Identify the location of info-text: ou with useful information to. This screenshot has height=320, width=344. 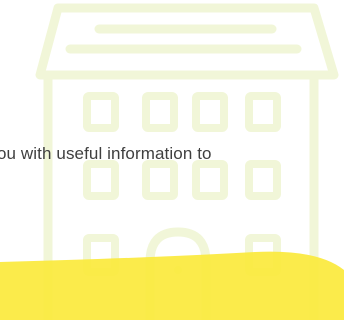
(106, 153).